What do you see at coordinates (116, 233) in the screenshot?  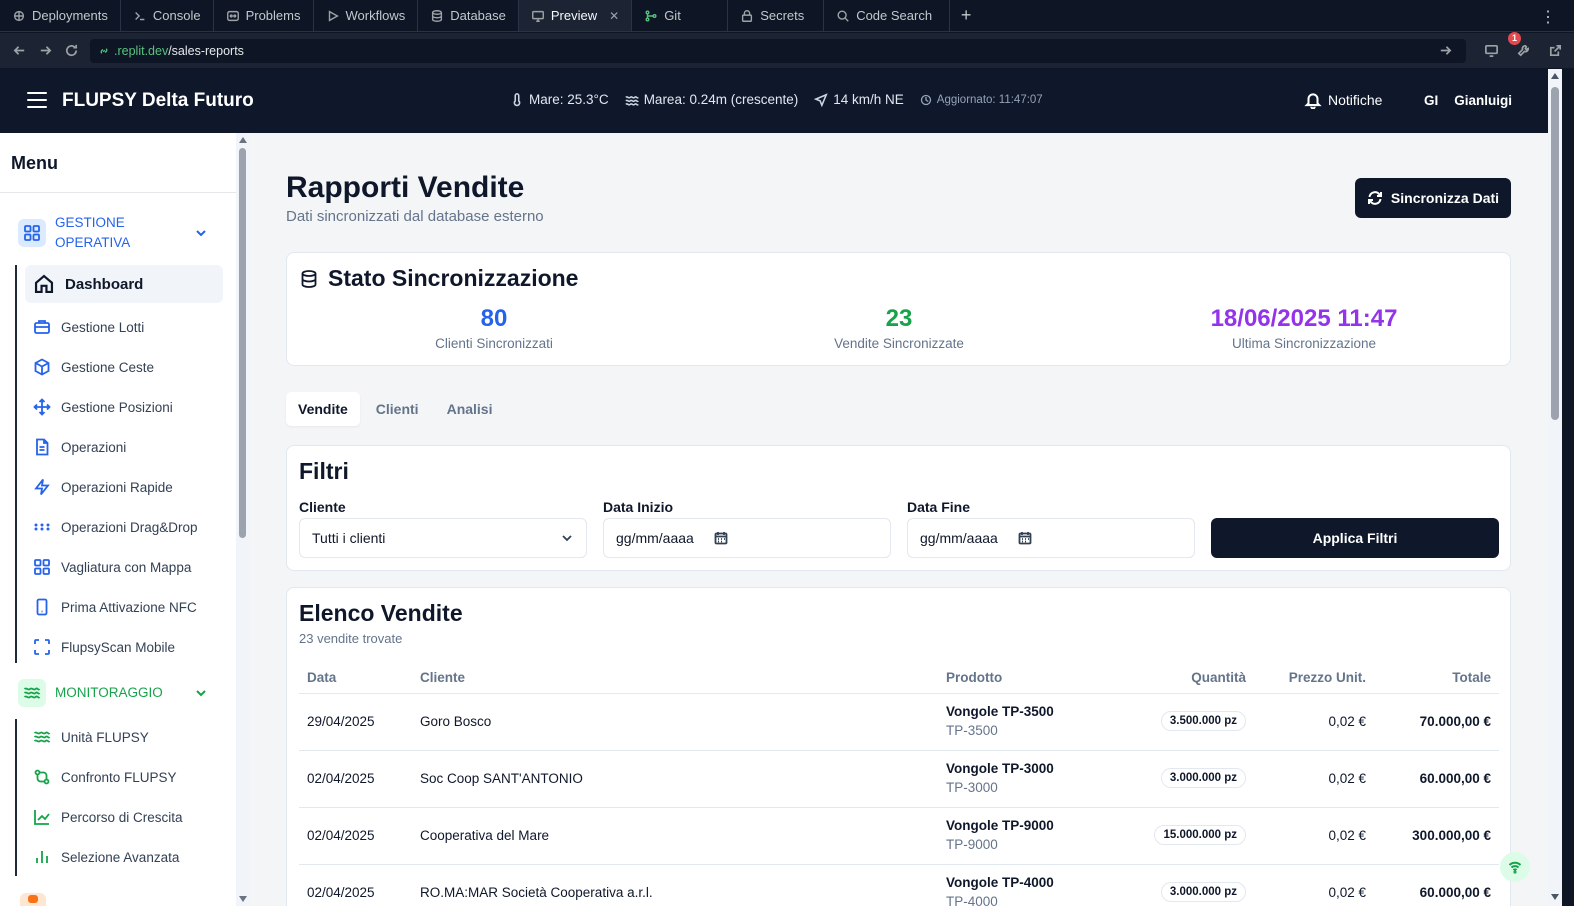 I see `group-gestione-operativa: GESTIONE OPERATIVA` at bounding box center [116, 233].